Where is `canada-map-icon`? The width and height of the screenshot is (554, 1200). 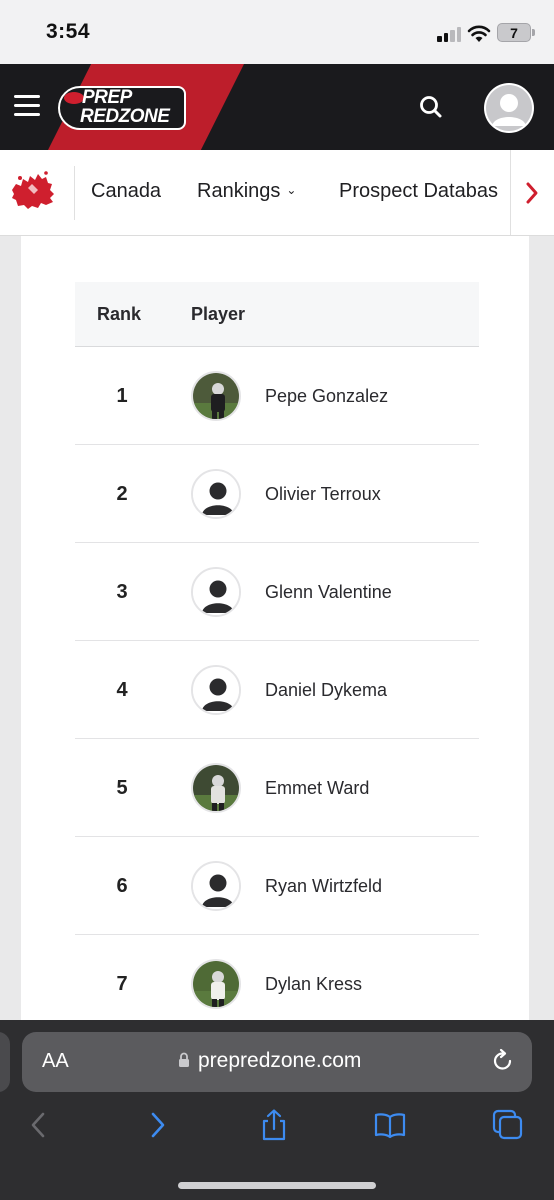
canada-map-icon is located at coordinates (33, 193).